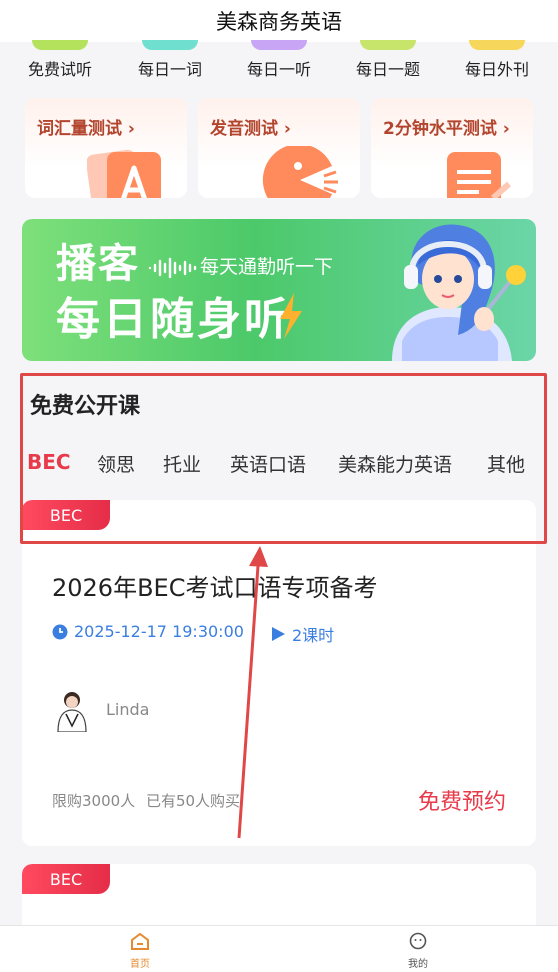  Describe the element at coordinates (60, 45) in the screenshot. I see `free-trial-icon` at that location.